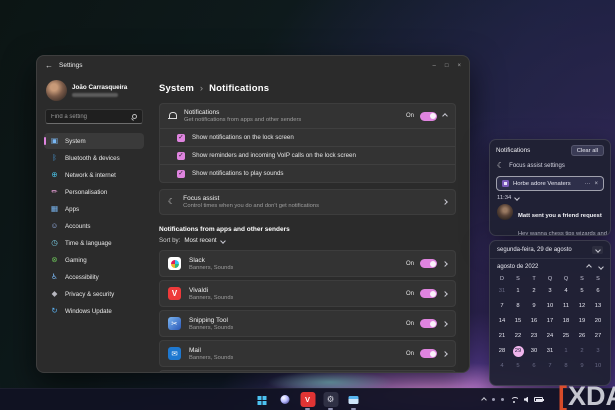  I want to click on start-button, so click(261, 399).